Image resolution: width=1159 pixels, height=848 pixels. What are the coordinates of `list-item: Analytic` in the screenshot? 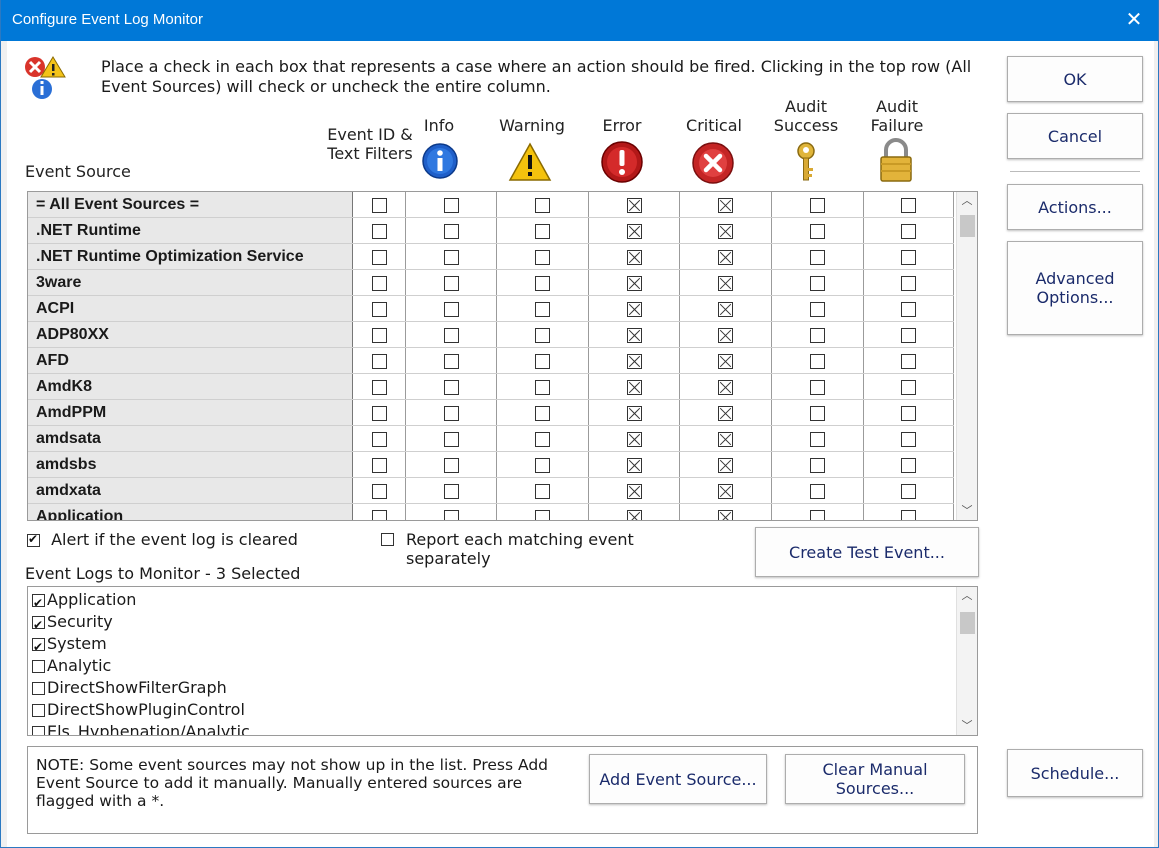 It's located at (71, 666).